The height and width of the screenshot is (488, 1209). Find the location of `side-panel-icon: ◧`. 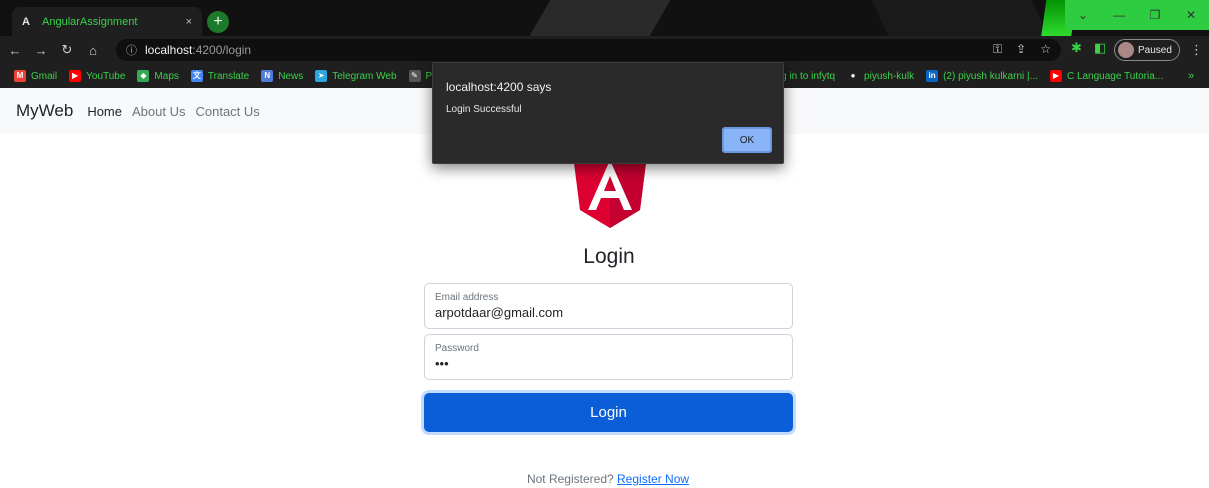

side-panel-icon: ◧ is located at coordinates (1100, 48).